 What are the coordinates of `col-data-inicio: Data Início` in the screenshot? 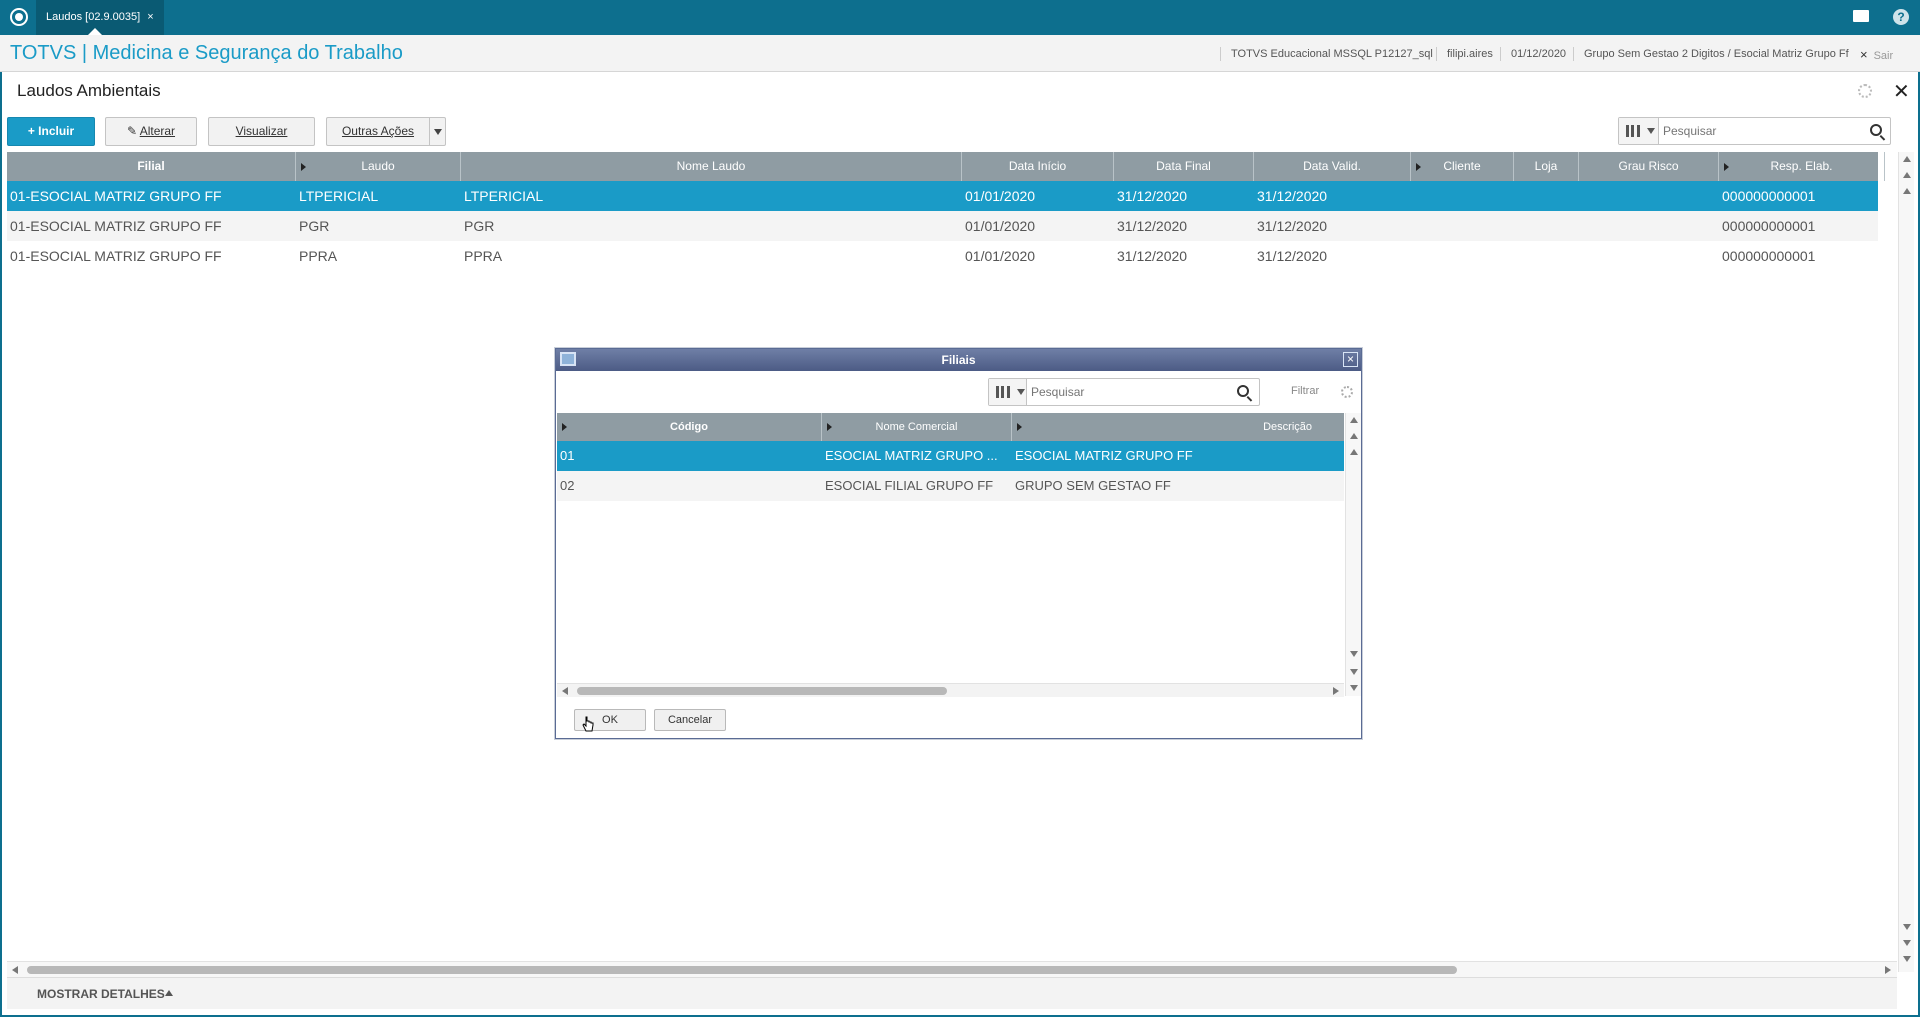 It's located at (1038, 166).